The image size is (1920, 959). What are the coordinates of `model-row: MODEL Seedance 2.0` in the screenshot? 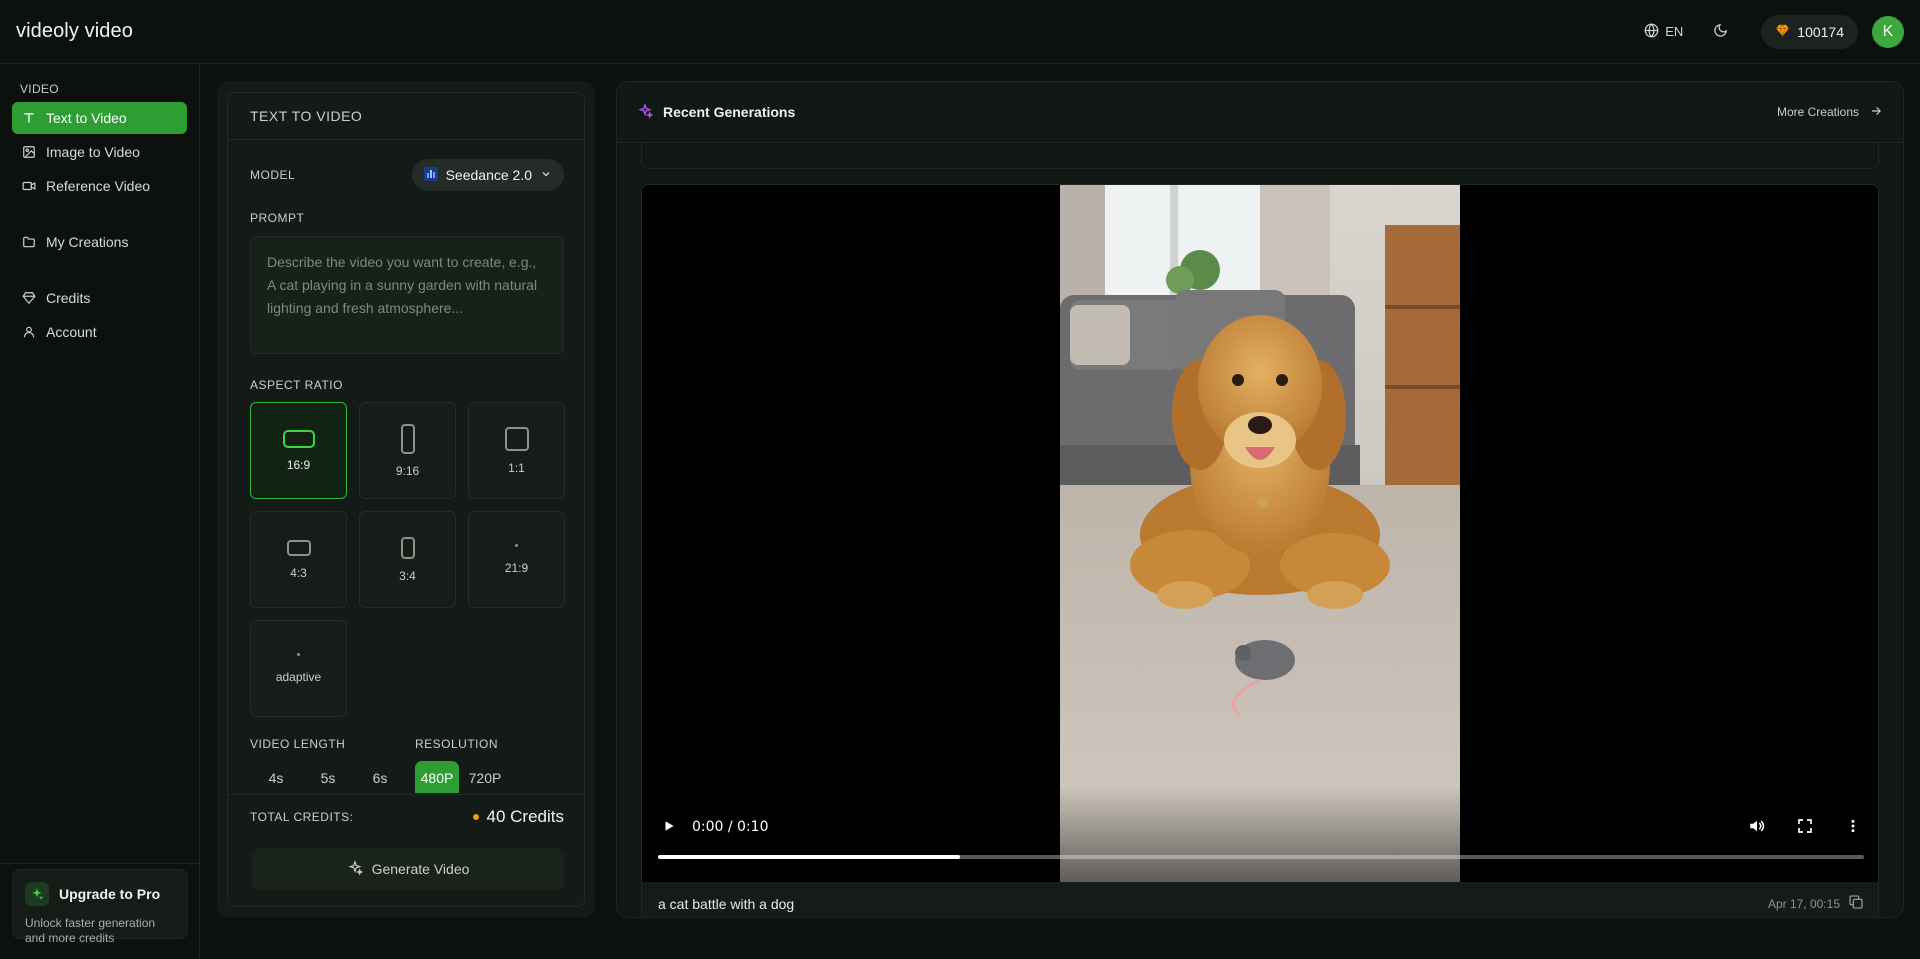 It's located at (407, 175).